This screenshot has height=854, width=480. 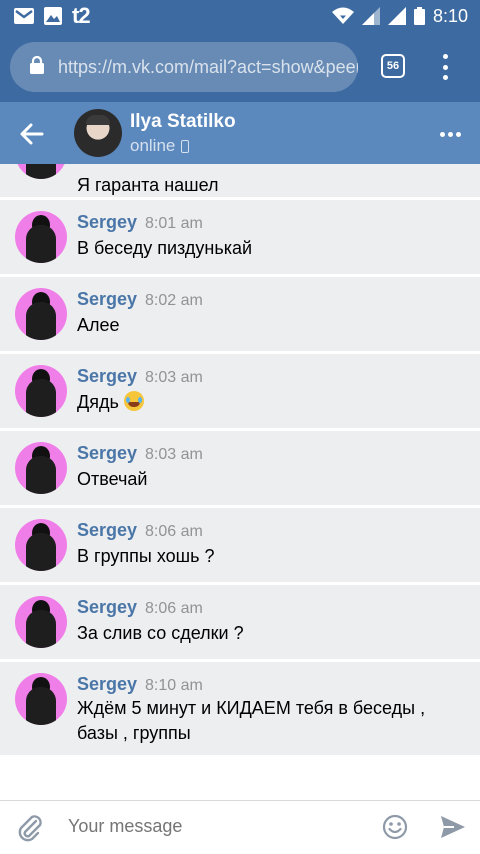 I want to click on browser-menu-button, so click(x=445, y=67).